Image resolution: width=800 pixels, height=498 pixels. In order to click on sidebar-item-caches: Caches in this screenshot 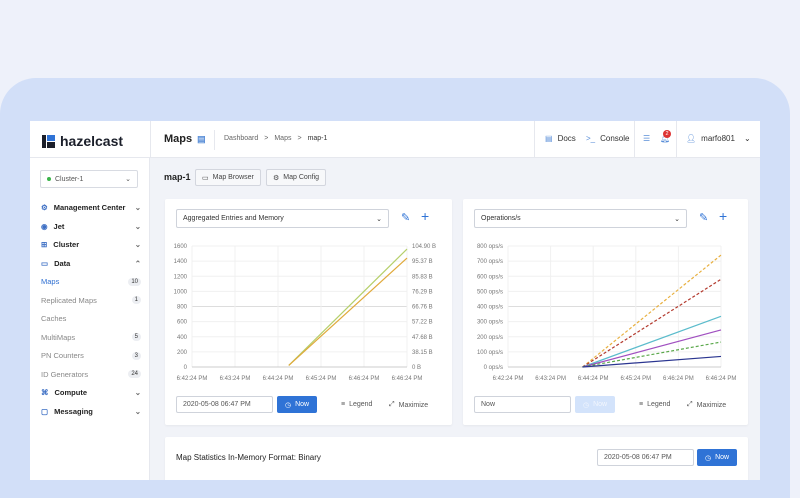, I will do `click(91, 318)`.